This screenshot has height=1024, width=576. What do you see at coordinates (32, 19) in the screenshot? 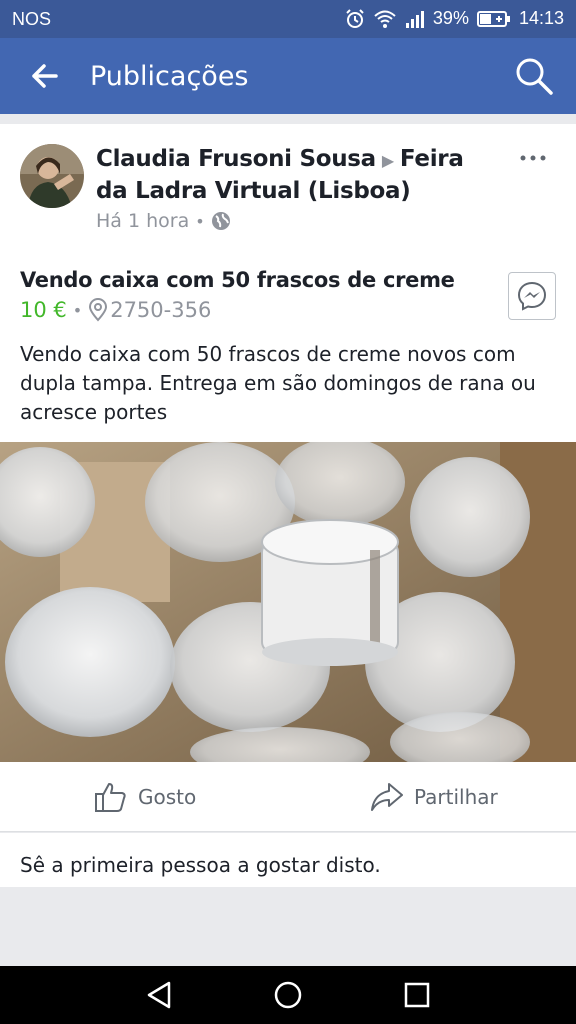
I see `carrier-label: NOS` at bounding box center [32, 19].